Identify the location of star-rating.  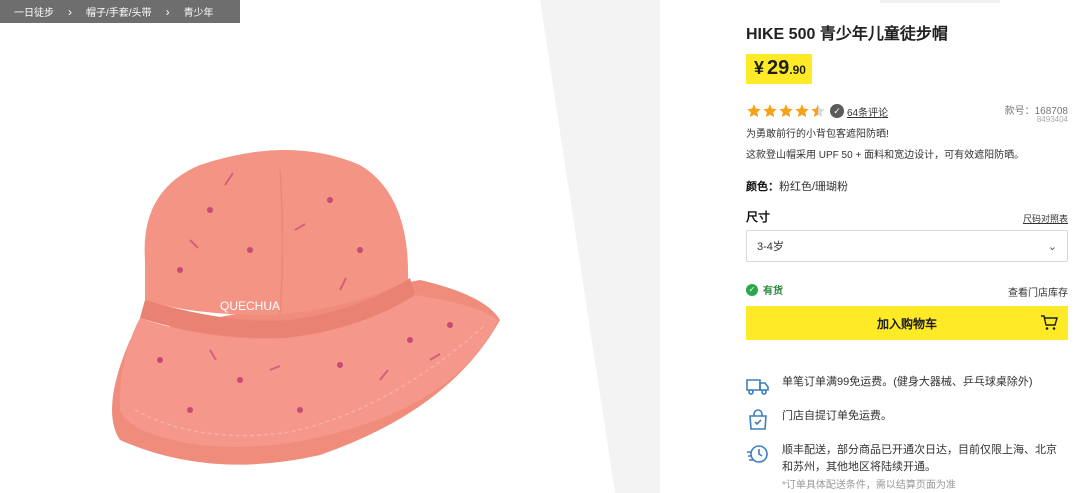
(786, 111).